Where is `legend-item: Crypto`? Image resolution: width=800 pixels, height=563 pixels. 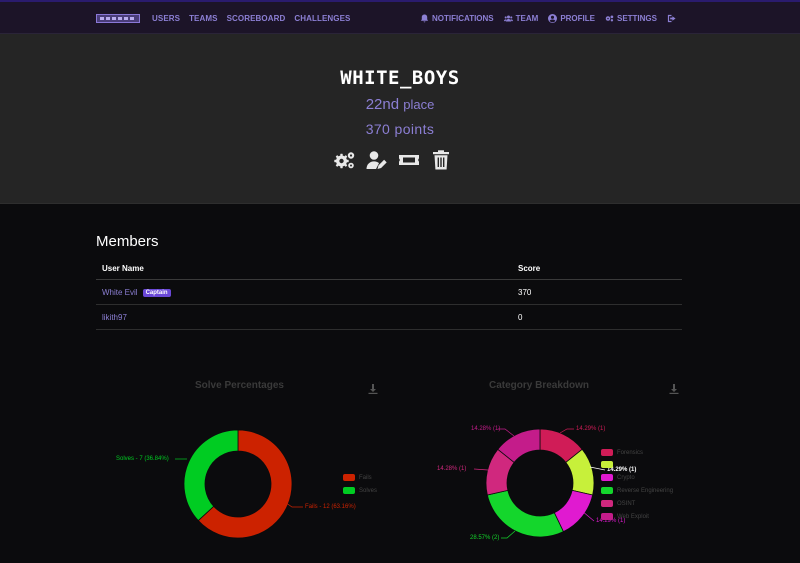 legend-item: Crypto is located at coordinates (618, 477).